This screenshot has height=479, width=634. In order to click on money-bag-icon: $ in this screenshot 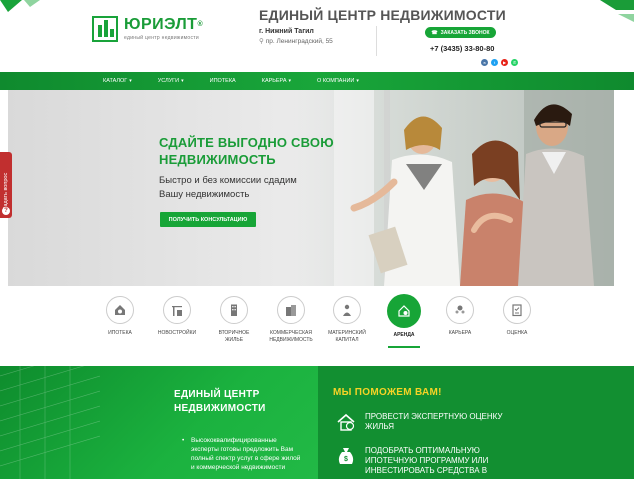, I will do `click(346, 456)`.